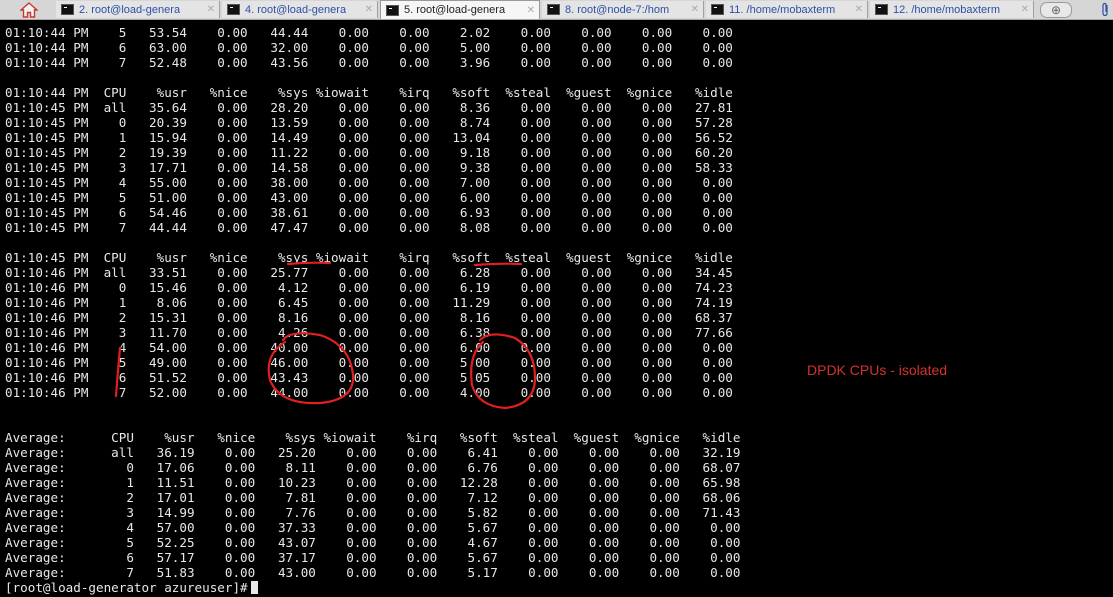  Describe the element at coordinates (455, 10) in the screenshot. I see `session-tab-label: 5. root@load-genera` at that location.